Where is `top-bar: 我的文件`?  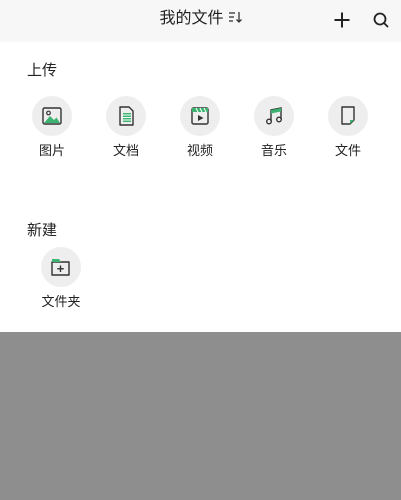
top-bar: 我的文件 is located at coordinates (200, 20).